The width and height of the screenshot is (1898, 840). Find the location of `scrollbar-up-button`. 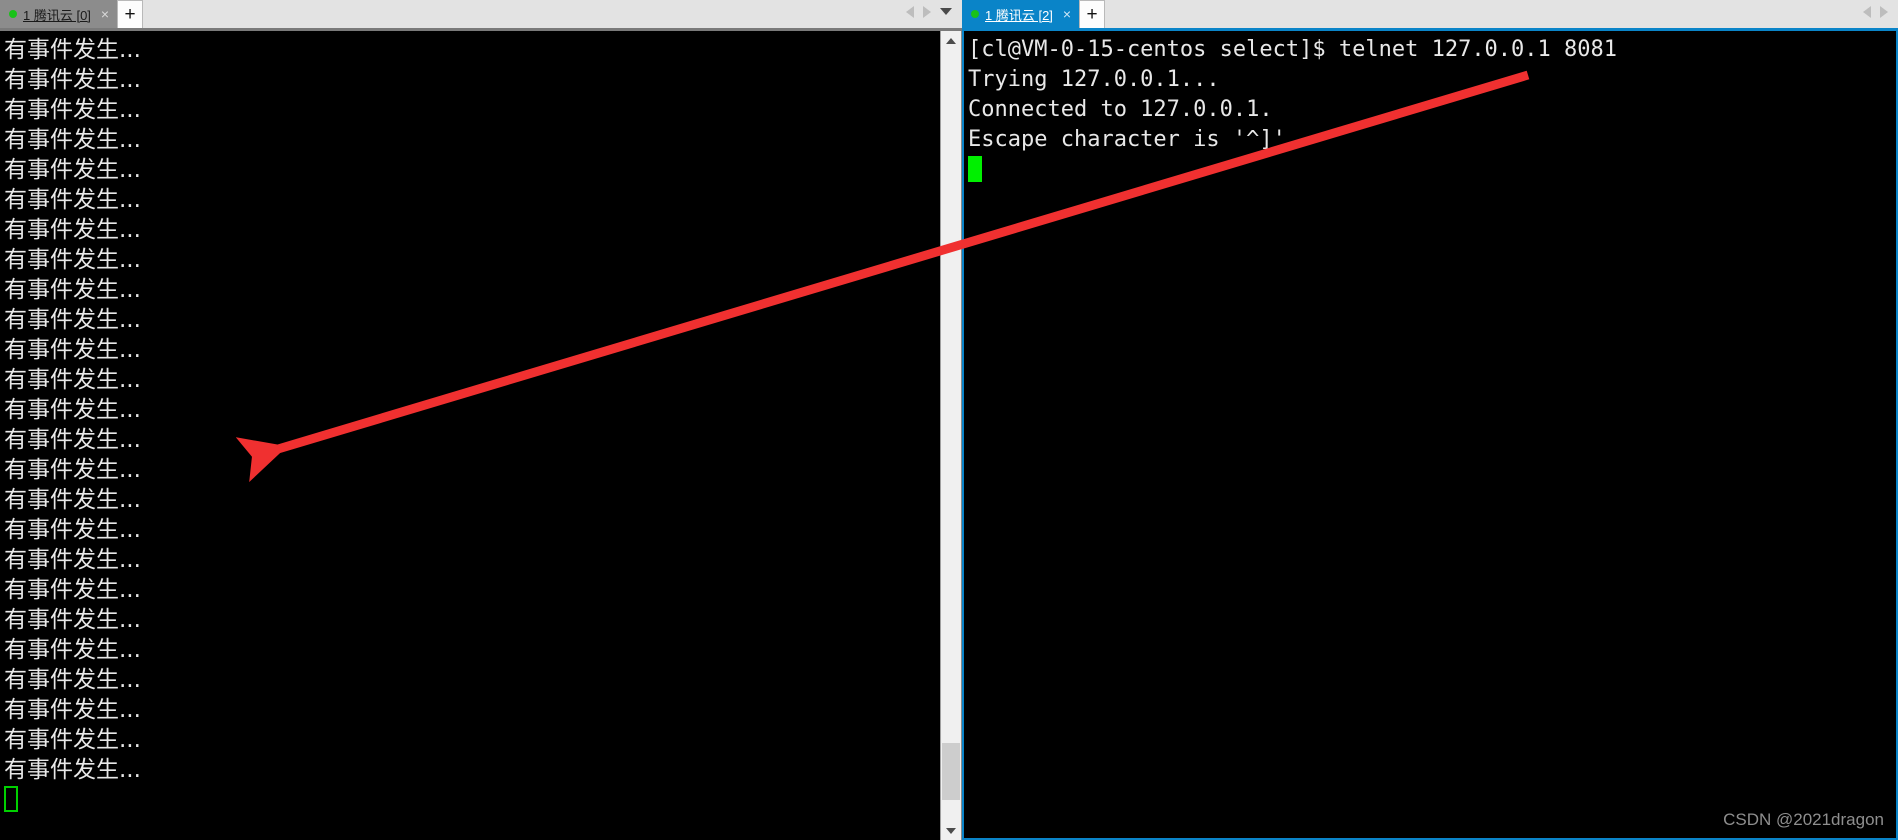

scrollbar-up-button is located at coordinates (951, 40).